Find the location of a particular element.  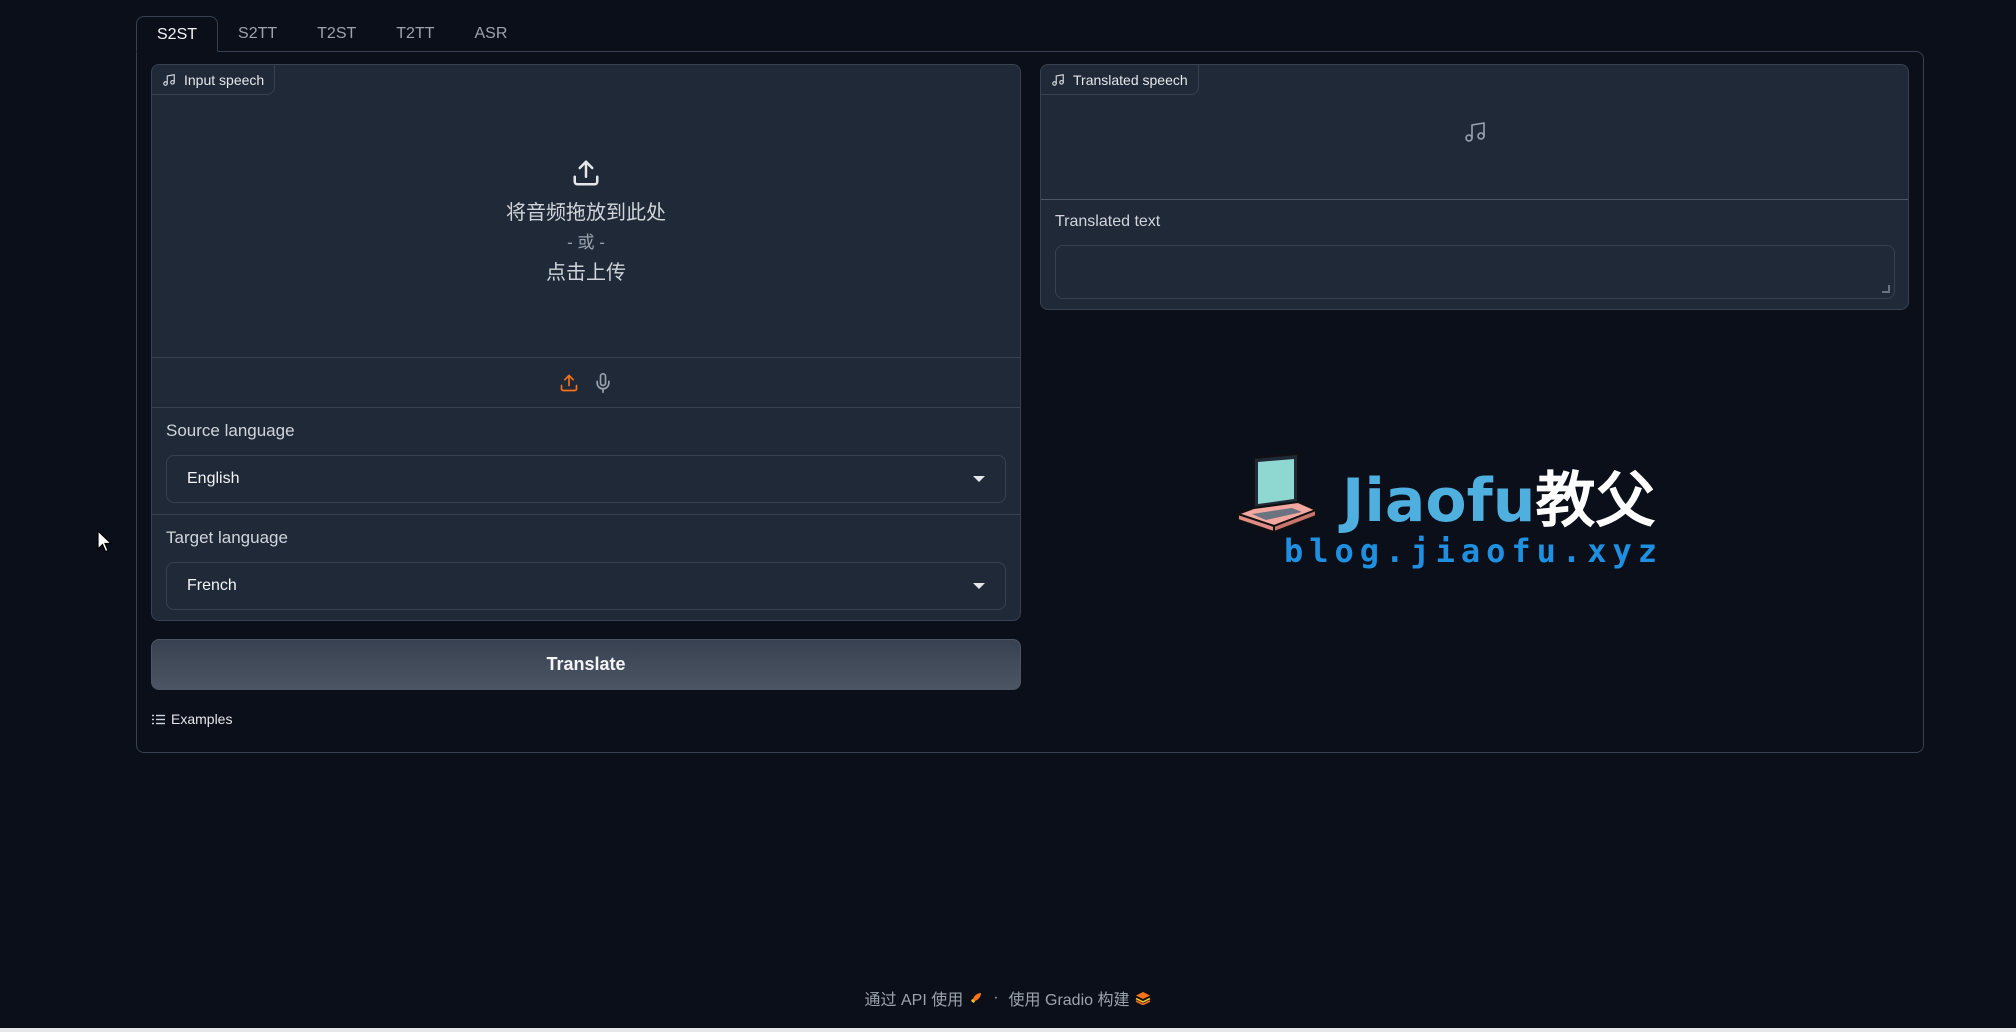

field-divider is located at coordinates (586, 514).